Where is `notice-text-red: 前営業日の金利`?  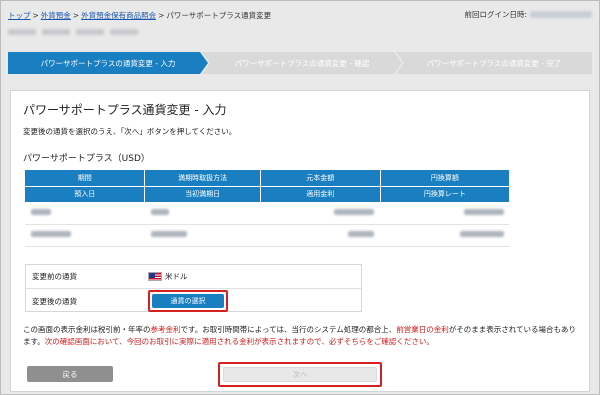 notice-text-red: 前営業日の金利 is located at coordinates (422, 329).